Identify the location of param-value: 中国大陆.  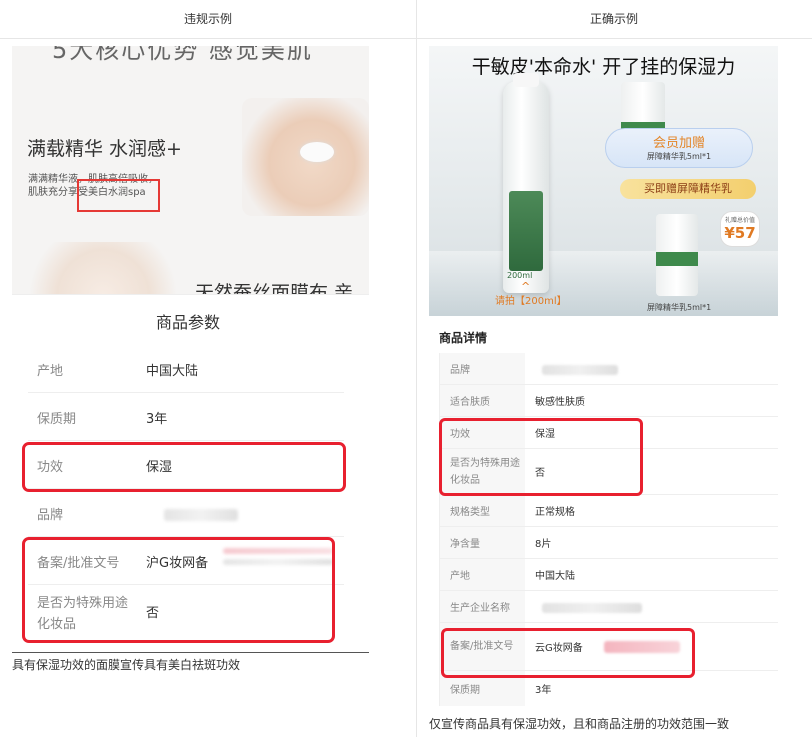
(172, 371).